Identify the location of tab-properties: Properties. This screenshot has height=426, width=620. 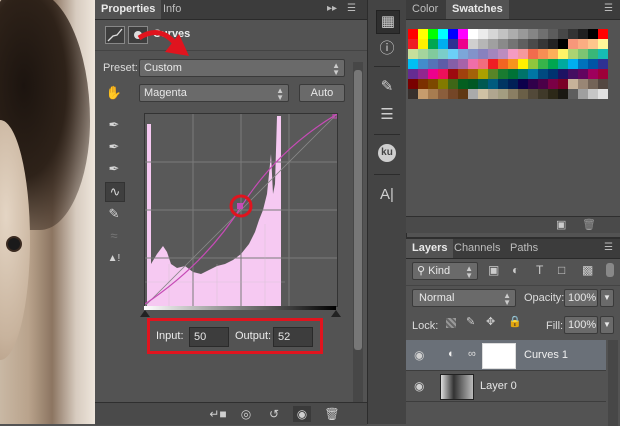
(128, 9).